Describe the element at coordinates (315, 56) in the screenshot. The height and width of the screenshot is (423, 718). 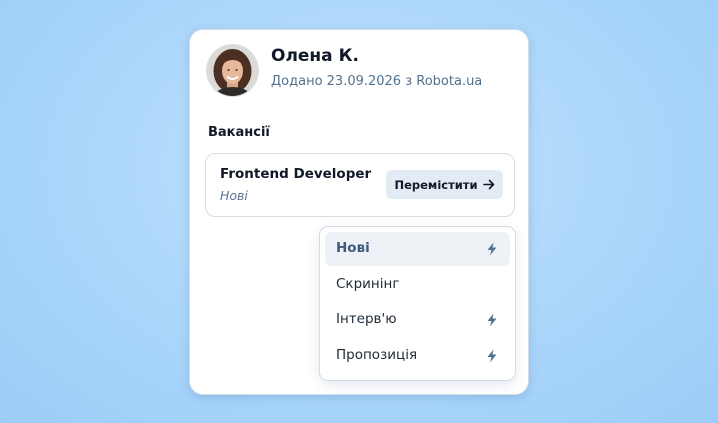
I see `candidate-name: Олена К.` at that location.